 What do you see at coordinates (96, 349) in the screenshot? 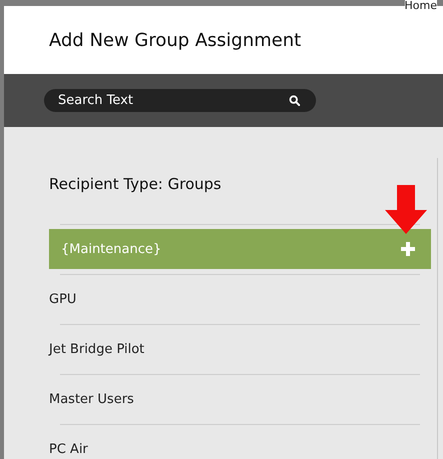
I see `group-name: Jet Bridge Pilot` at bounding box center [96, 349].